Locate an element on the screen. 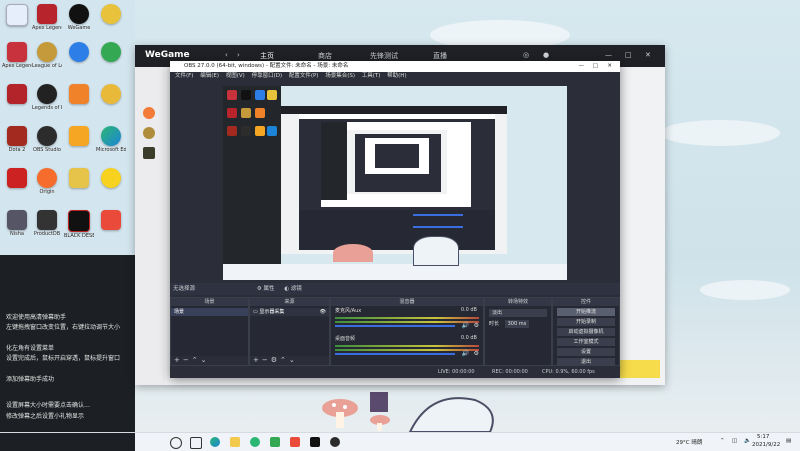 Image resolution: width=800 pixels, height=451 pixels. user-icon: ● is located at coordinates (546, 55).